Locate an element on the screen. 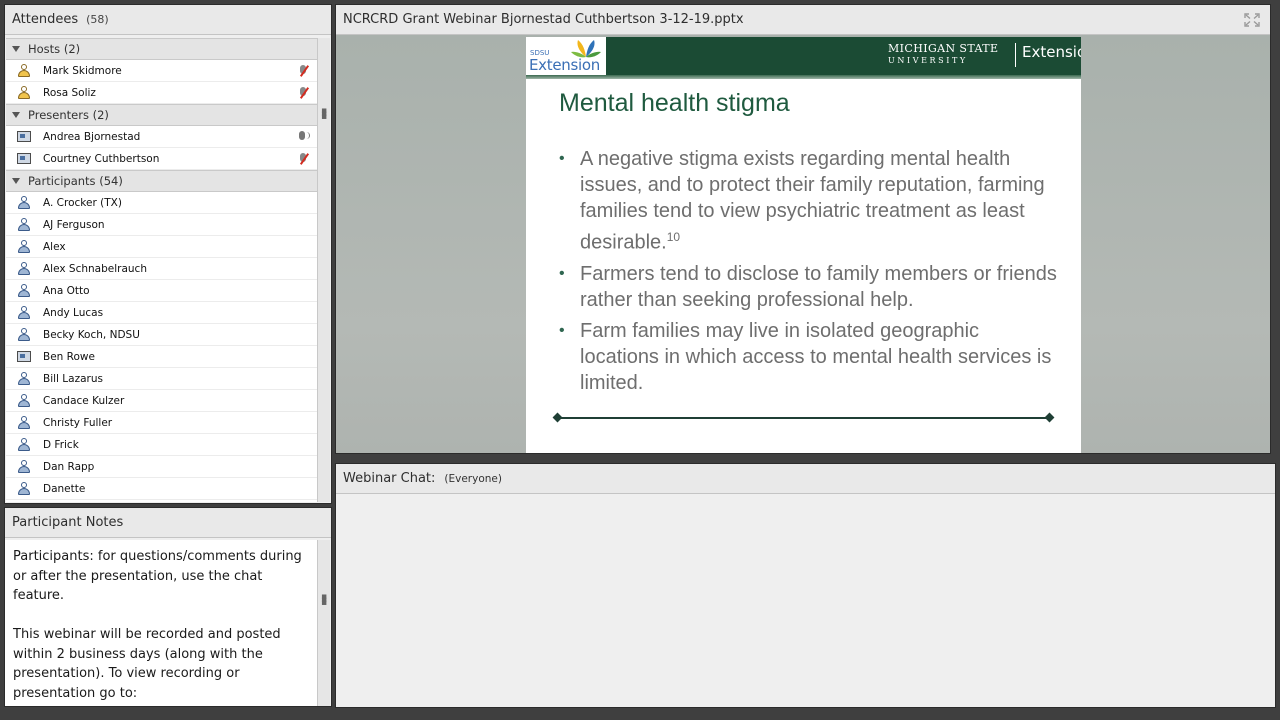  attendee-row: Candace Kulzer is located at coordinates (163, 401).